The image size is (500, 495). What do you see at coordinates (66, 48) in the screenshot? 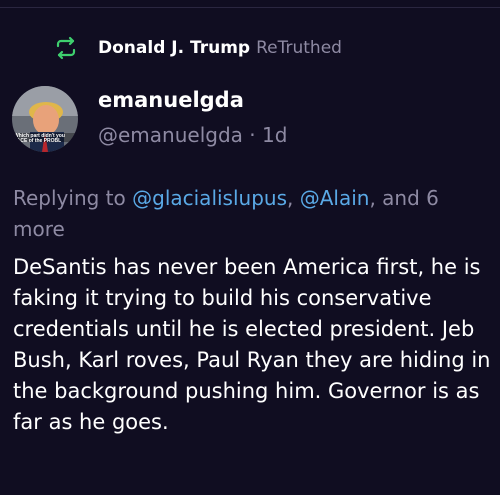
I see `retruth-icon` at bounding box center [66, 48].